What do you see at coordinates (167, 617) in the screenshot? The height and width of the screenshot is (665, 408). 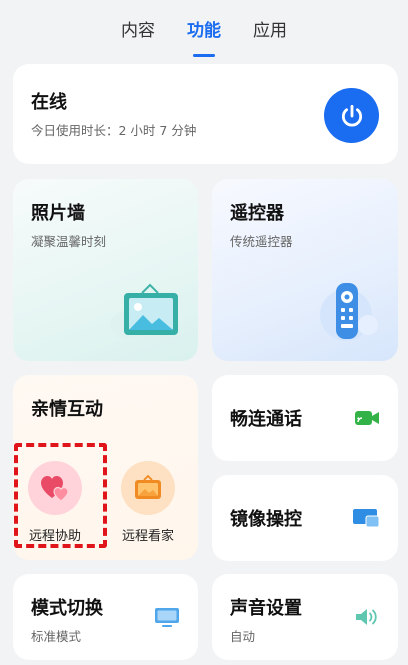 I see `monitor-icon` at bounding box center [167, 617].